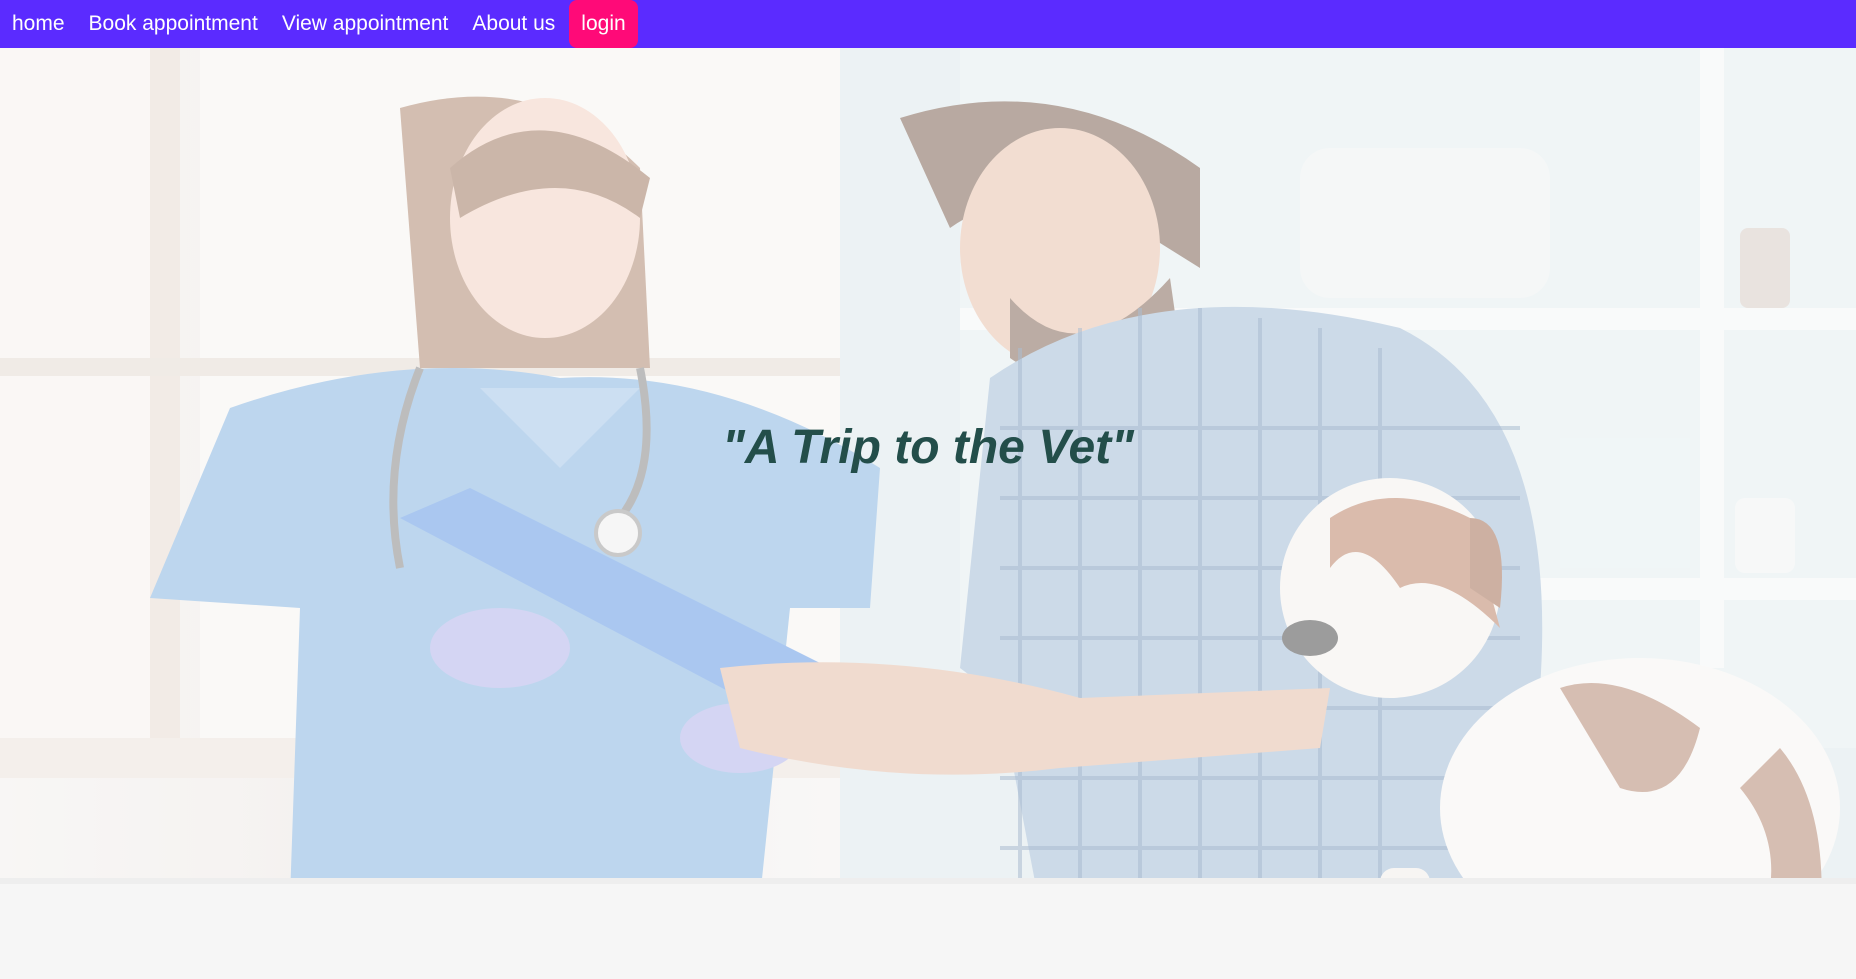 This screenshot has height=979, width=1856. What do you see at coordinates (928, 447) in the screenshot?
I see `hero-title: "A Trip to the Vet"` at bounding box center [928, 447].